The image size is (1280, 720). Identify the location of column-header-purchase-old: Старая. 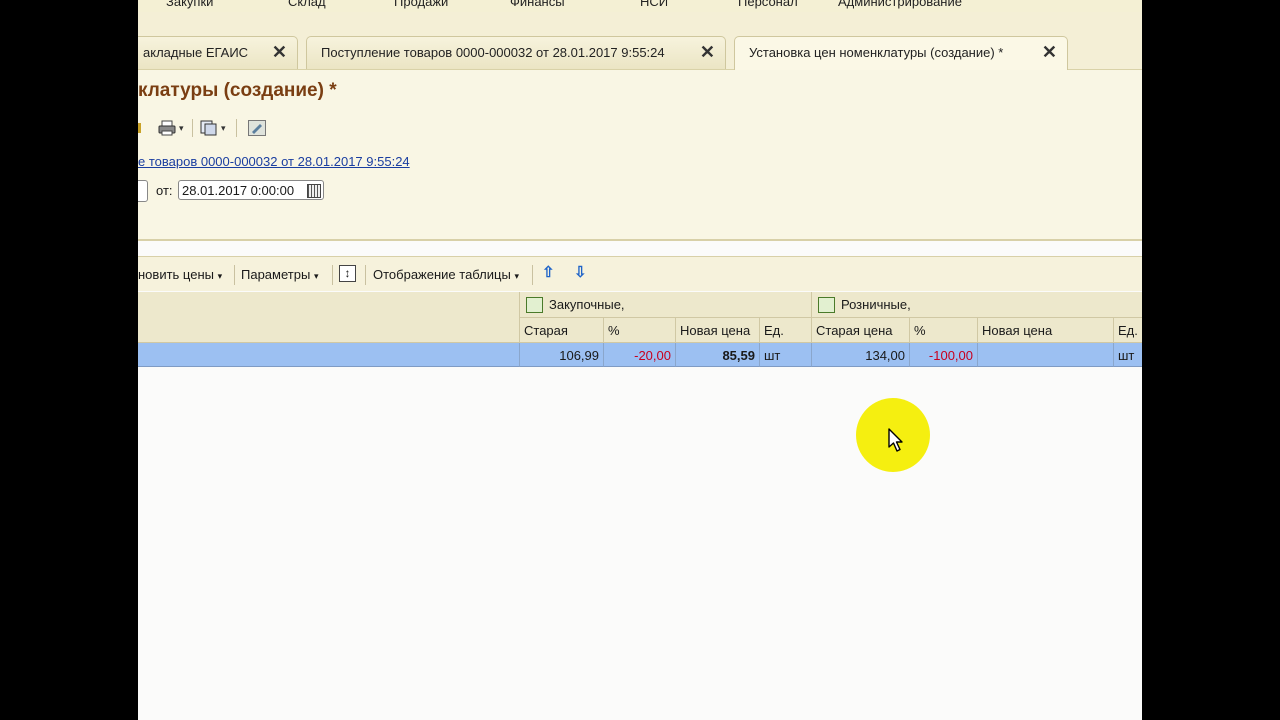
(562, 330).